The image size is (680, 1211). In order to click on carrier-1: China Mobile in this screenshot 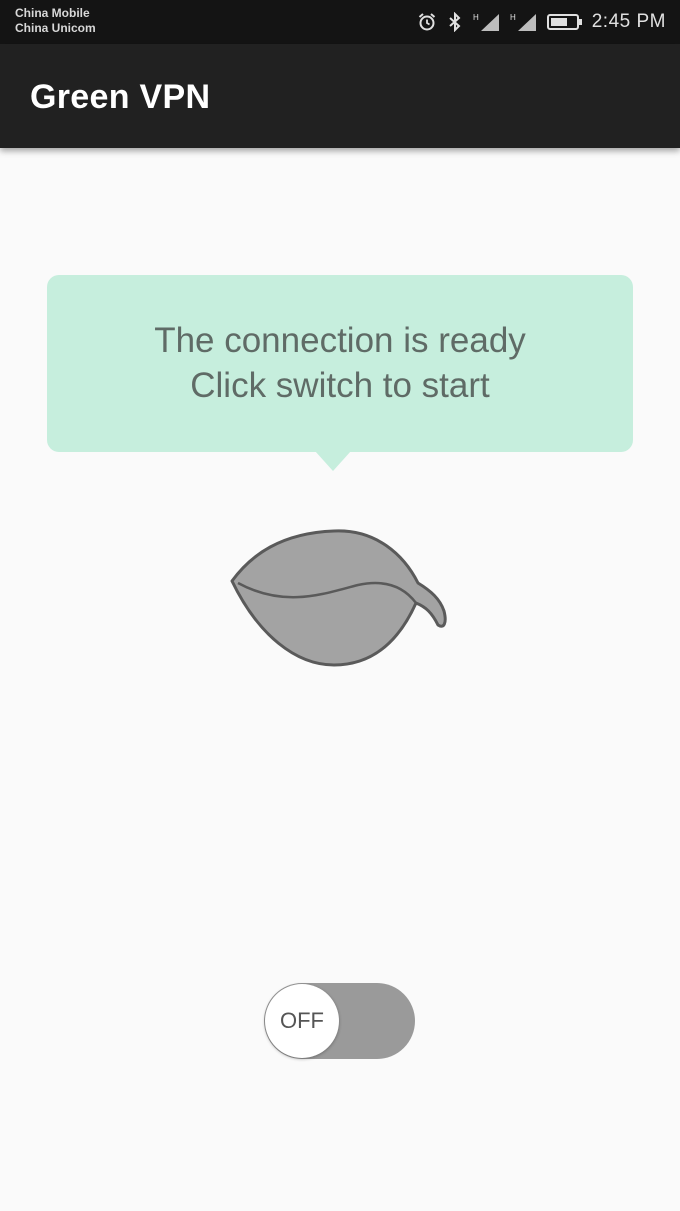, I will do `click(52, 13)`.